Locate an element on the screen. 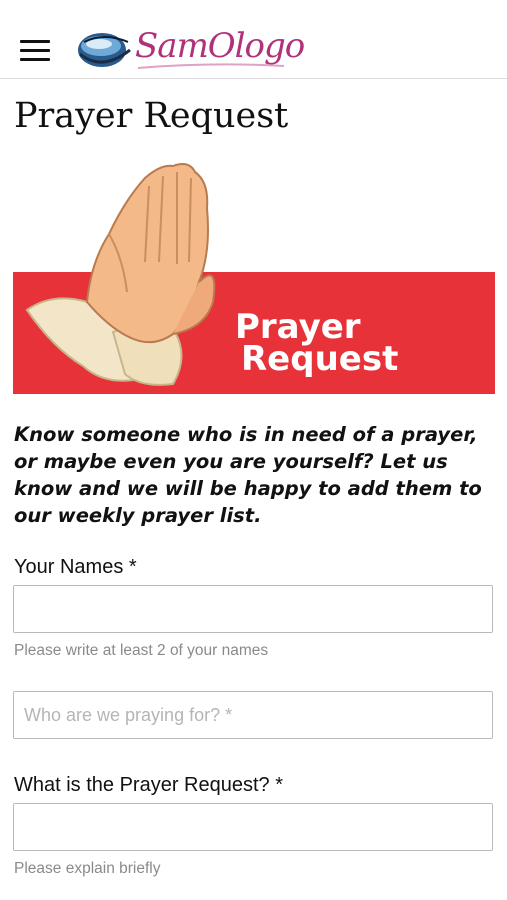  top-header: SamOlogo is located at coordinates (253, 39).